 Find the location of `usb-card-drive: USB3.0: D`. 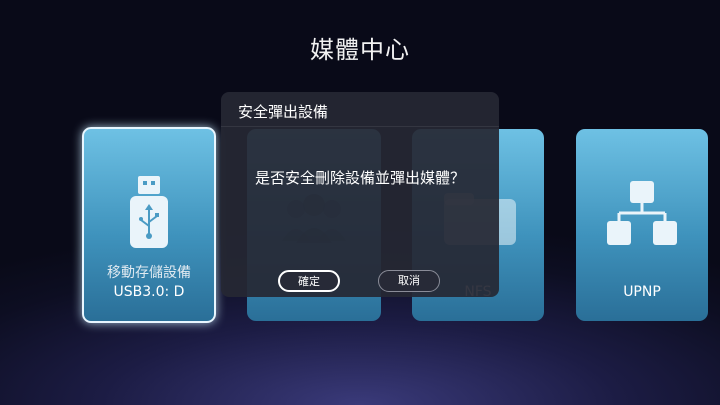

usb-card-drive: USB3.0: D is located at coordinates (149, 292).